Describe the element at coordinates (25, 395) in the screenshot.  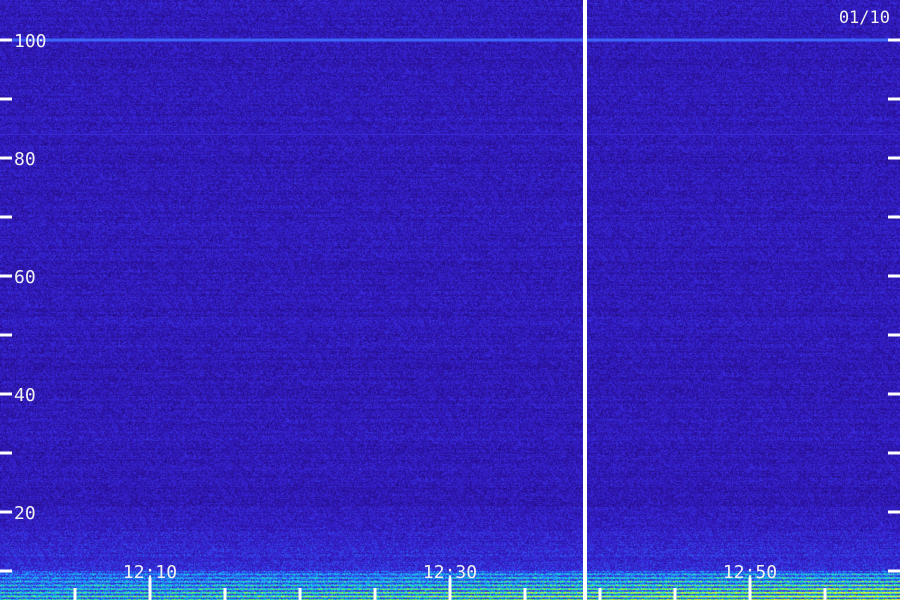
I see `y-tick-label-40: 40` at that location.